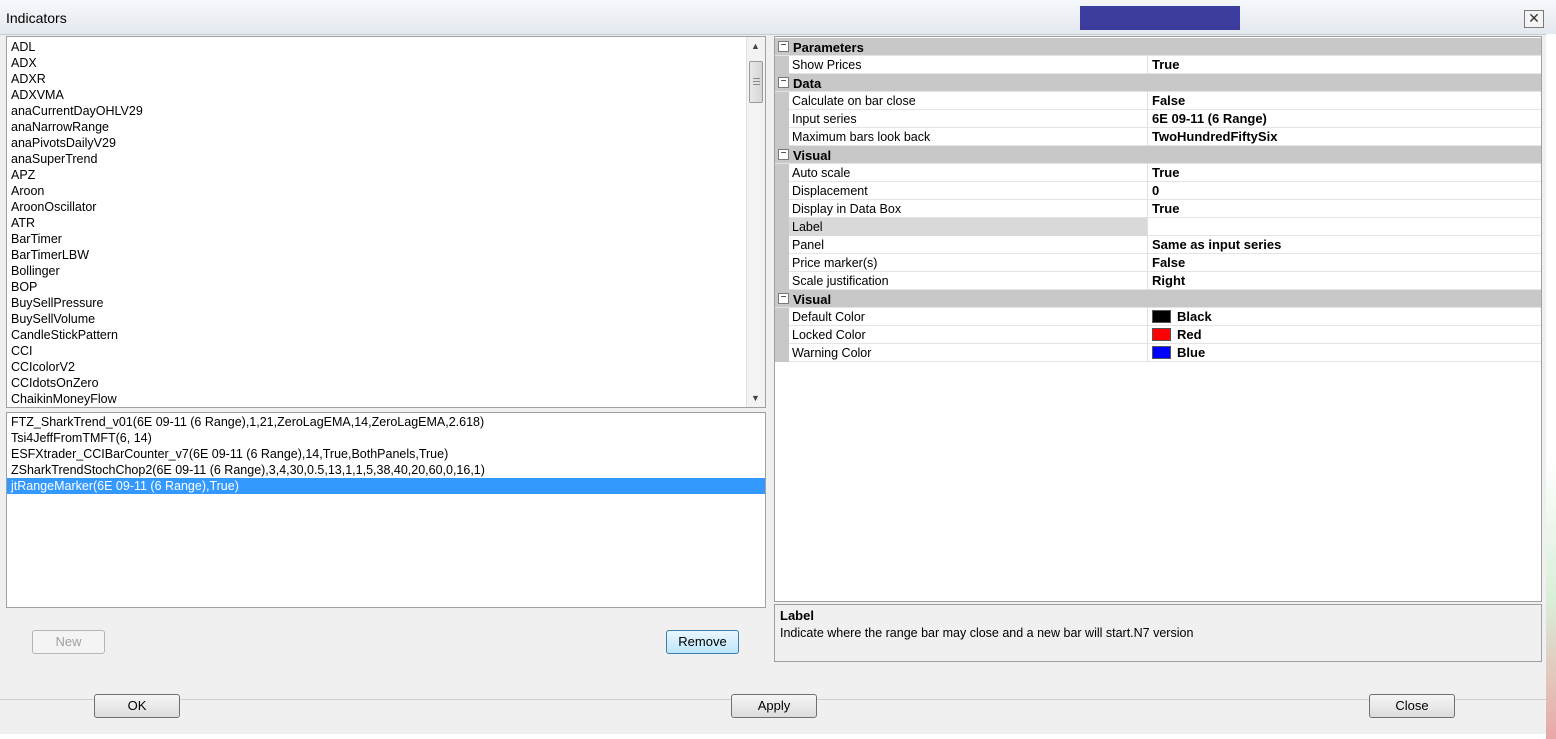 The image size is (1556, 739). I want to click on available-indicator-item: ADL, so click(386, 47).